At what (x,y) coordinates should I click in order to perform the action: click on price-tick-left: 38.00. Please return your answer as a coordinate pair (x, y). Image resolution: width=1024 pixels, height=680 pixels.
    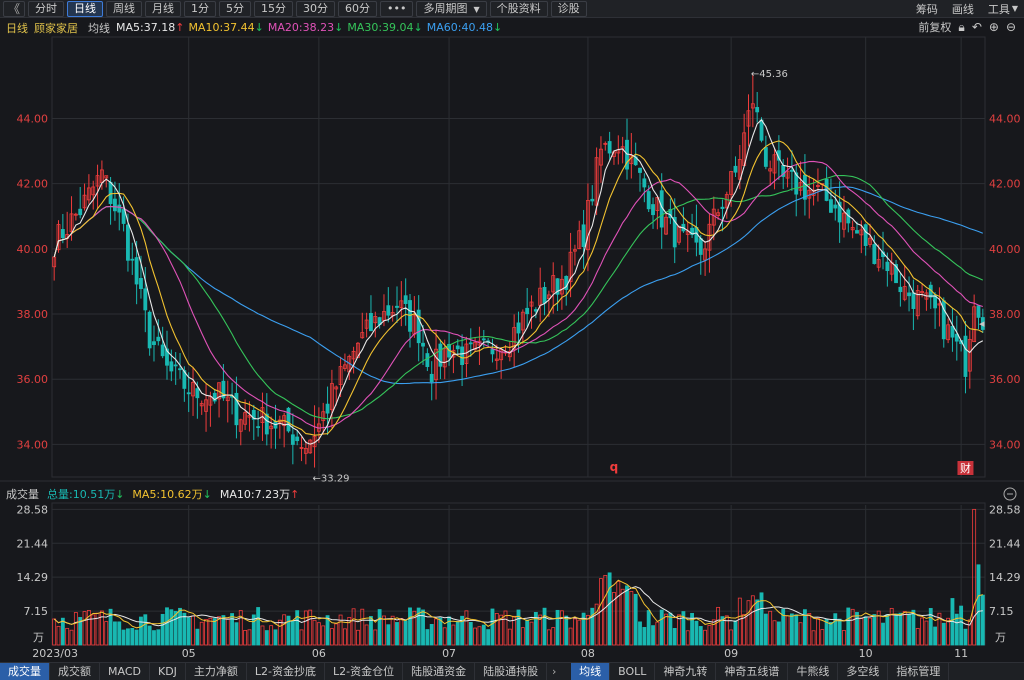
    Looking at the image, I should click on (33, 314).